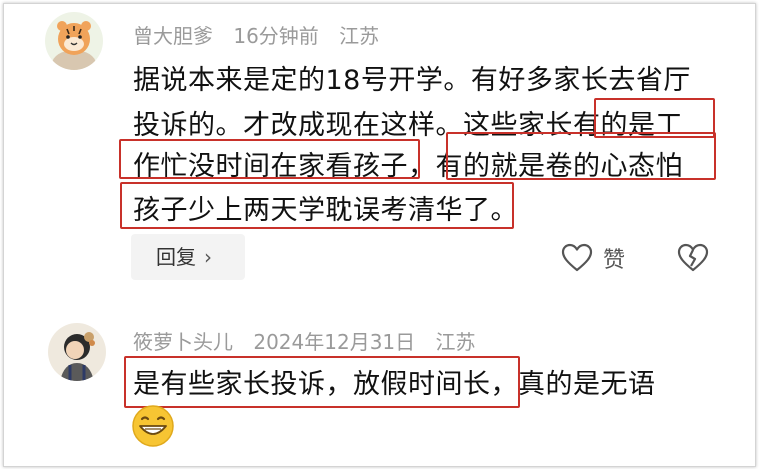 The height and width of the screenshot is (469, 759). What do you see at coordinates (77, 352) in the screenshot?
I see `girl-avatar-icon` at bounding box center [77, 352].